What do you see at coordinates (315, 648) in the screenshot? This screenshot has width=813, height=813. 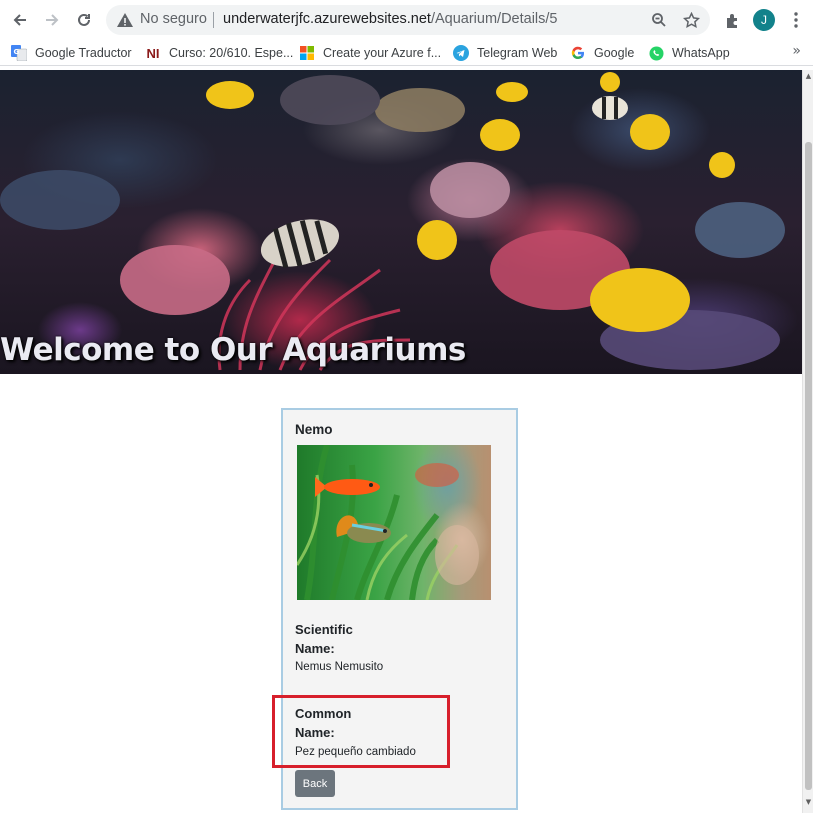 I see `scientific-name-label-line2: Name:` at bounding box center [315, 648].